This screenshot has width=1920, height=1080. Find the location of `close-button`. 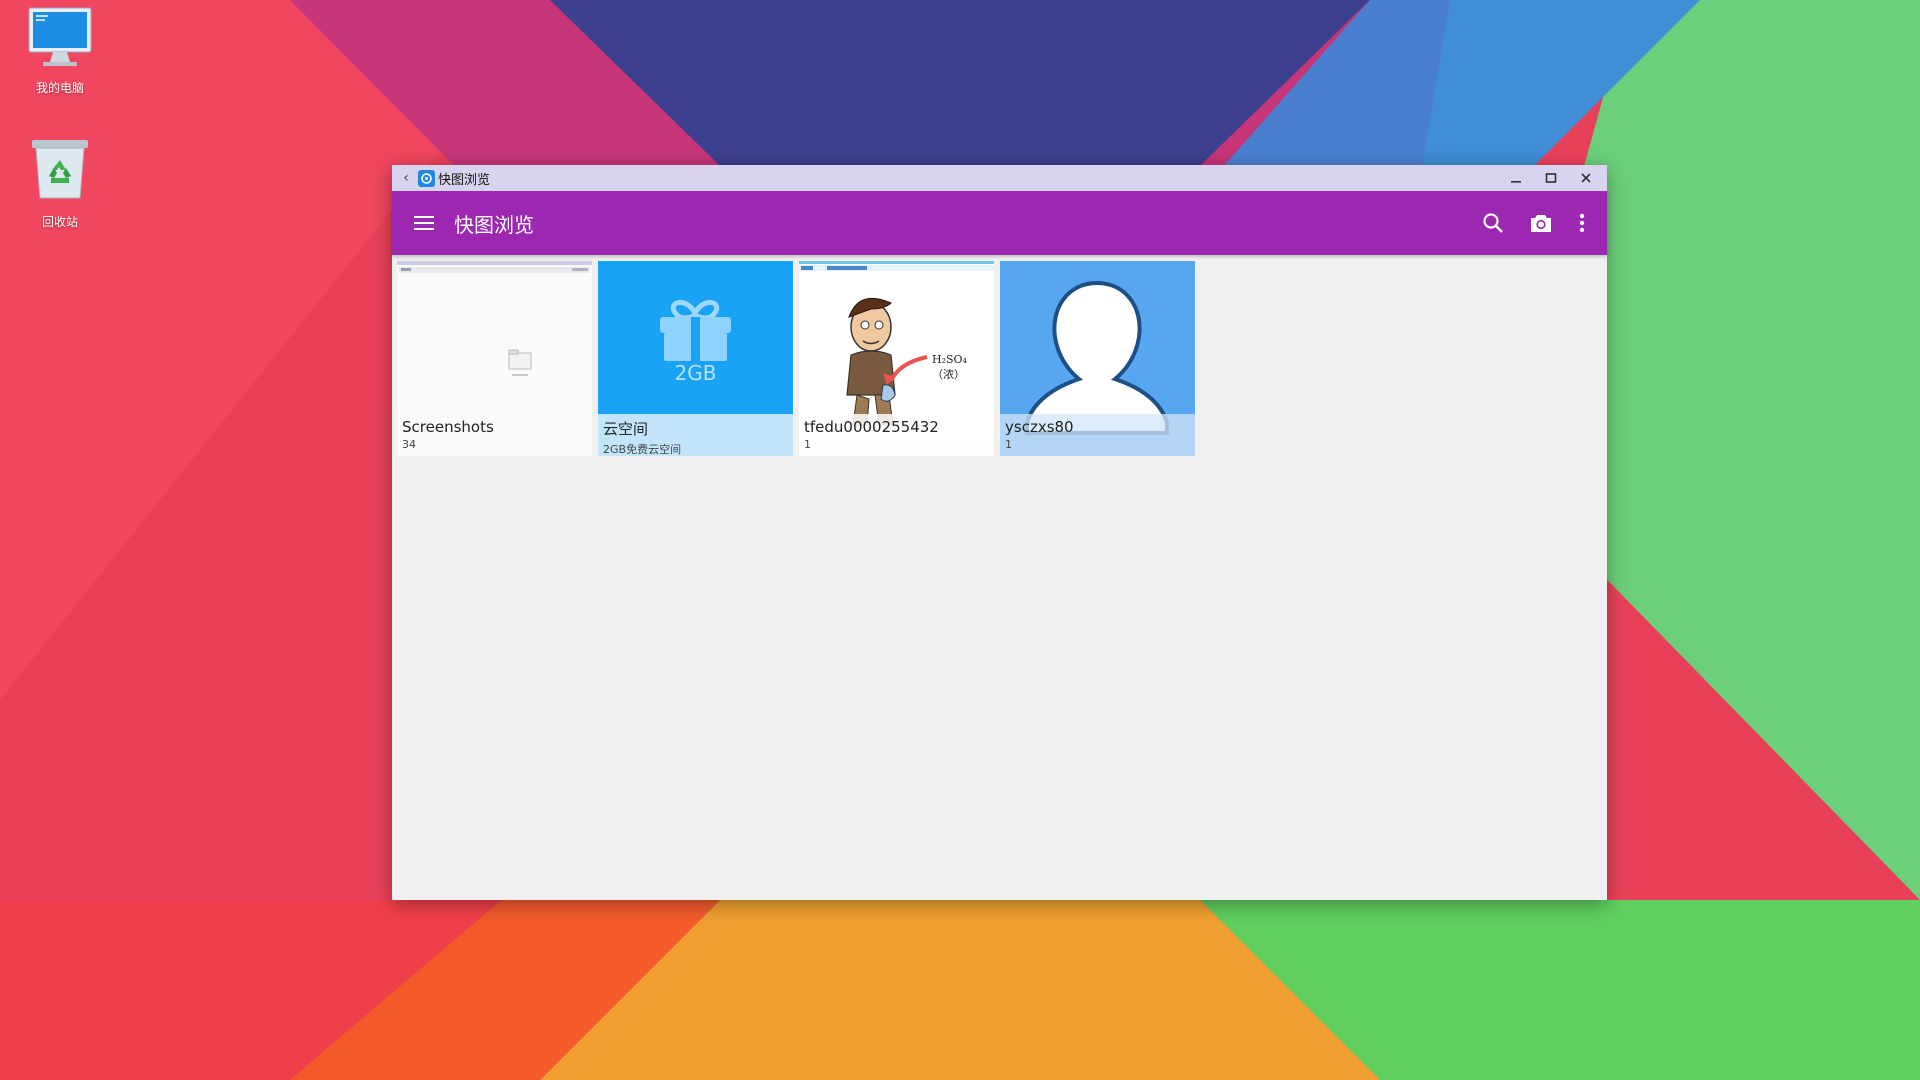

close-button is located at coordinates (1585, 178).